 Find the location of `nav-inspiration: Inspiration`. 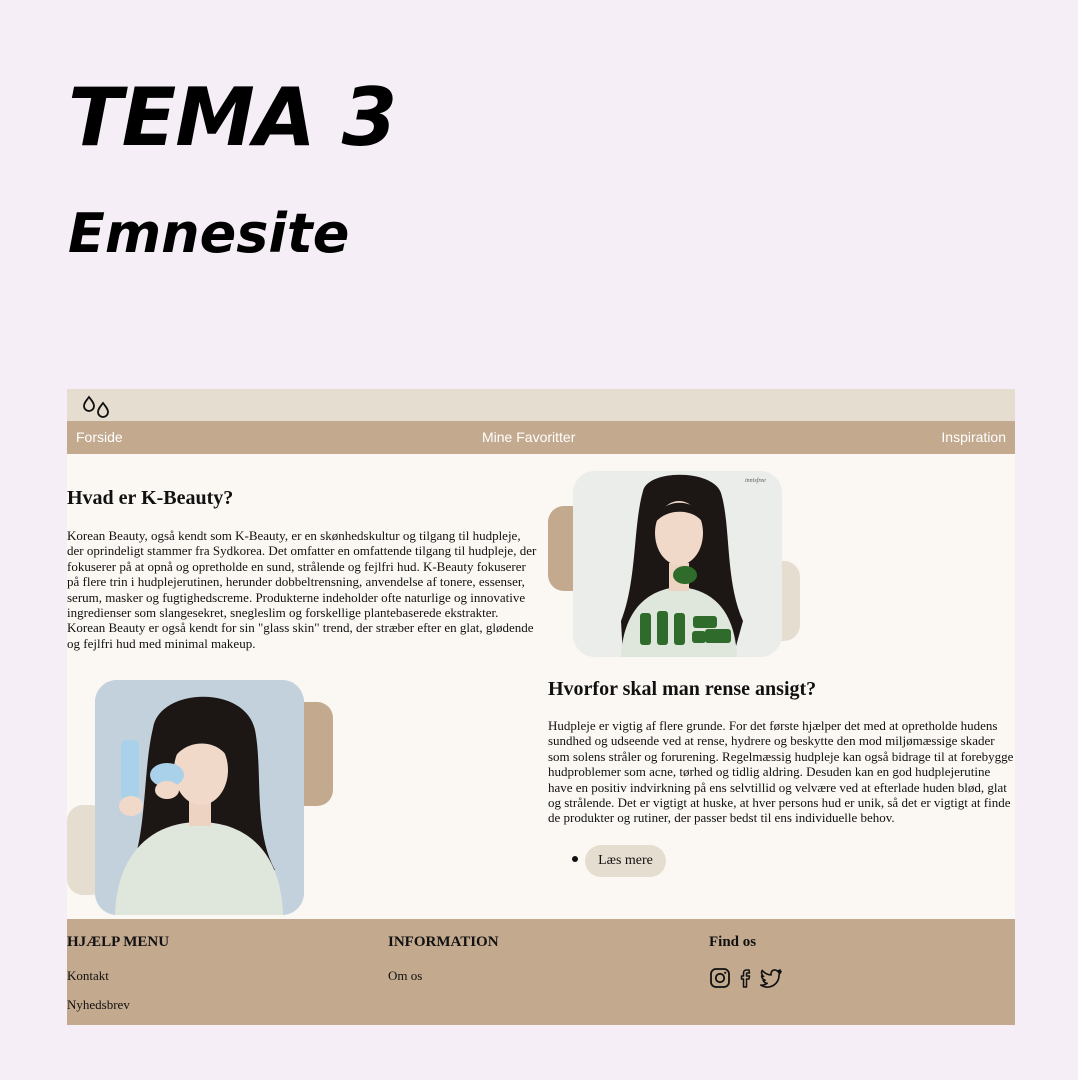

nav-inspiration: Inspiration is located at coordinates (973, 437).